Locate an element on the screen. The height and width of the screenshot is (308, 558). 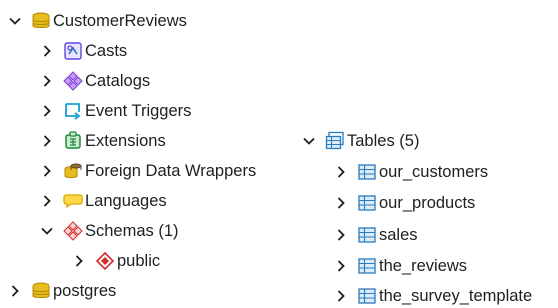
tree-node-table-sales: sales is located at coordinates (376, 235).